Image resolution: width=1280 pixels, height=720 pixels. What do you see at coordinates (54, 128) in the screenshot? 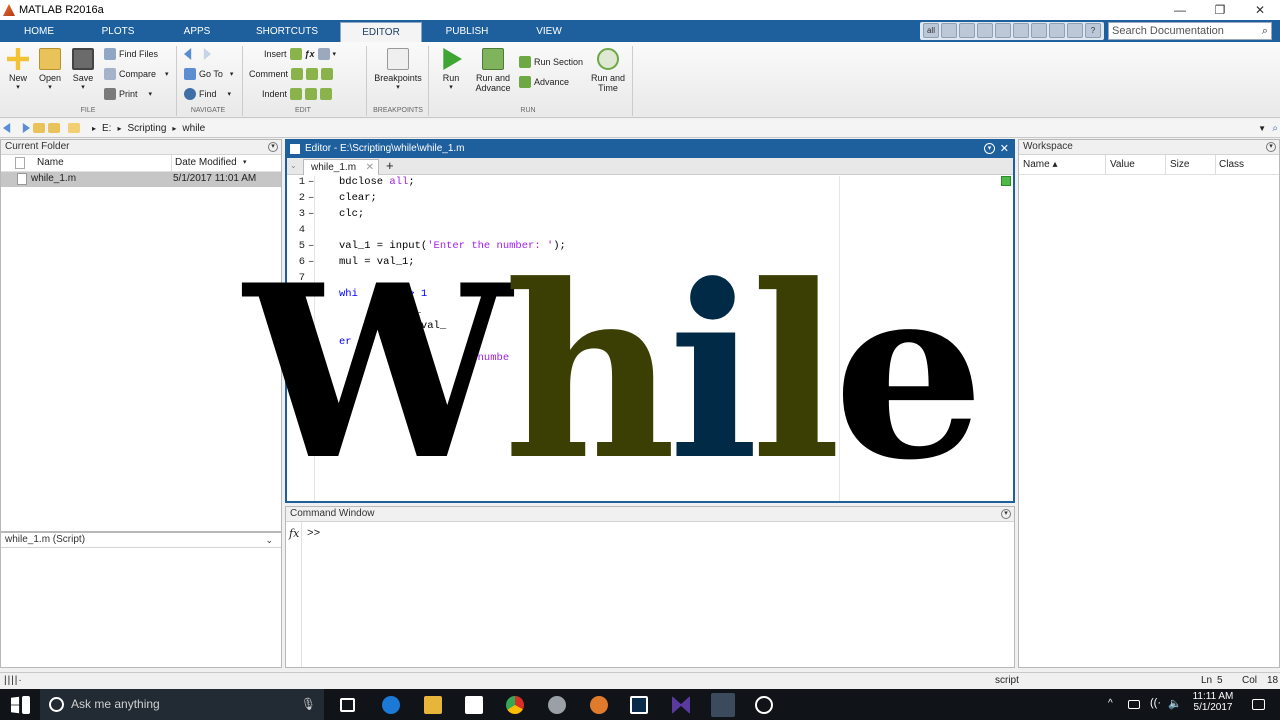
I see `browse-folder-icon` at bounding box center [54, 128].